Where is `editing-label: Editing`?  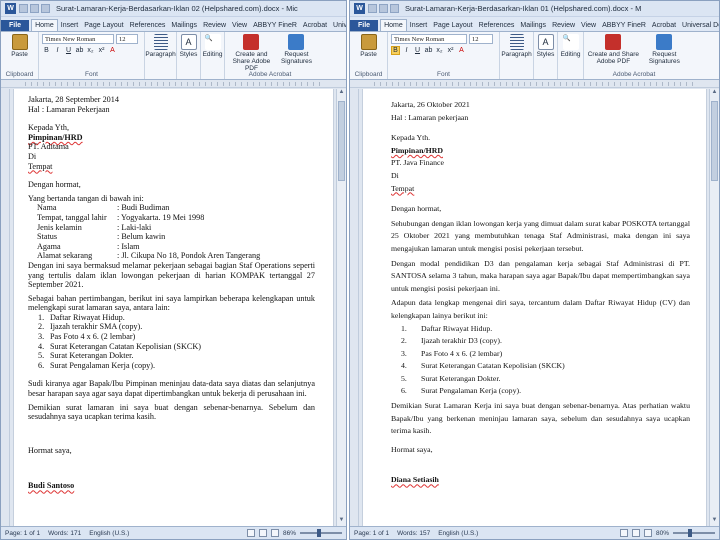 editing-label: Editing is located at coordinates (570, 54).